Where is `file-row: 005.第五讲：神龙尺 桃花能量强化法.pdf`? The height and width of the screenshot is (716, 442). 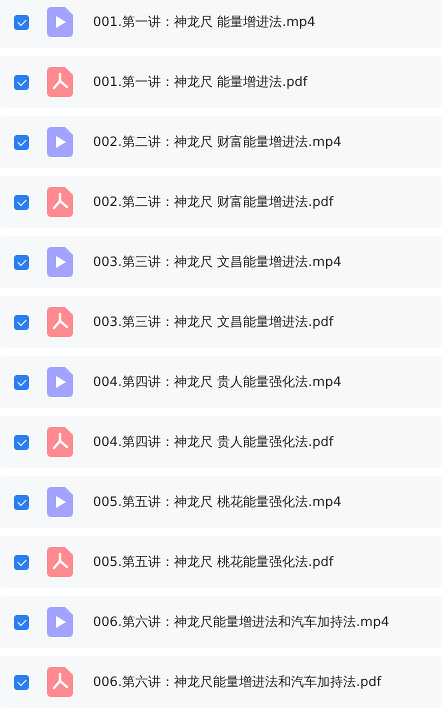
file-row: 005.第五讲：神龙尺 桃花能量强化法.pdf is located at coordinates (221, 562).